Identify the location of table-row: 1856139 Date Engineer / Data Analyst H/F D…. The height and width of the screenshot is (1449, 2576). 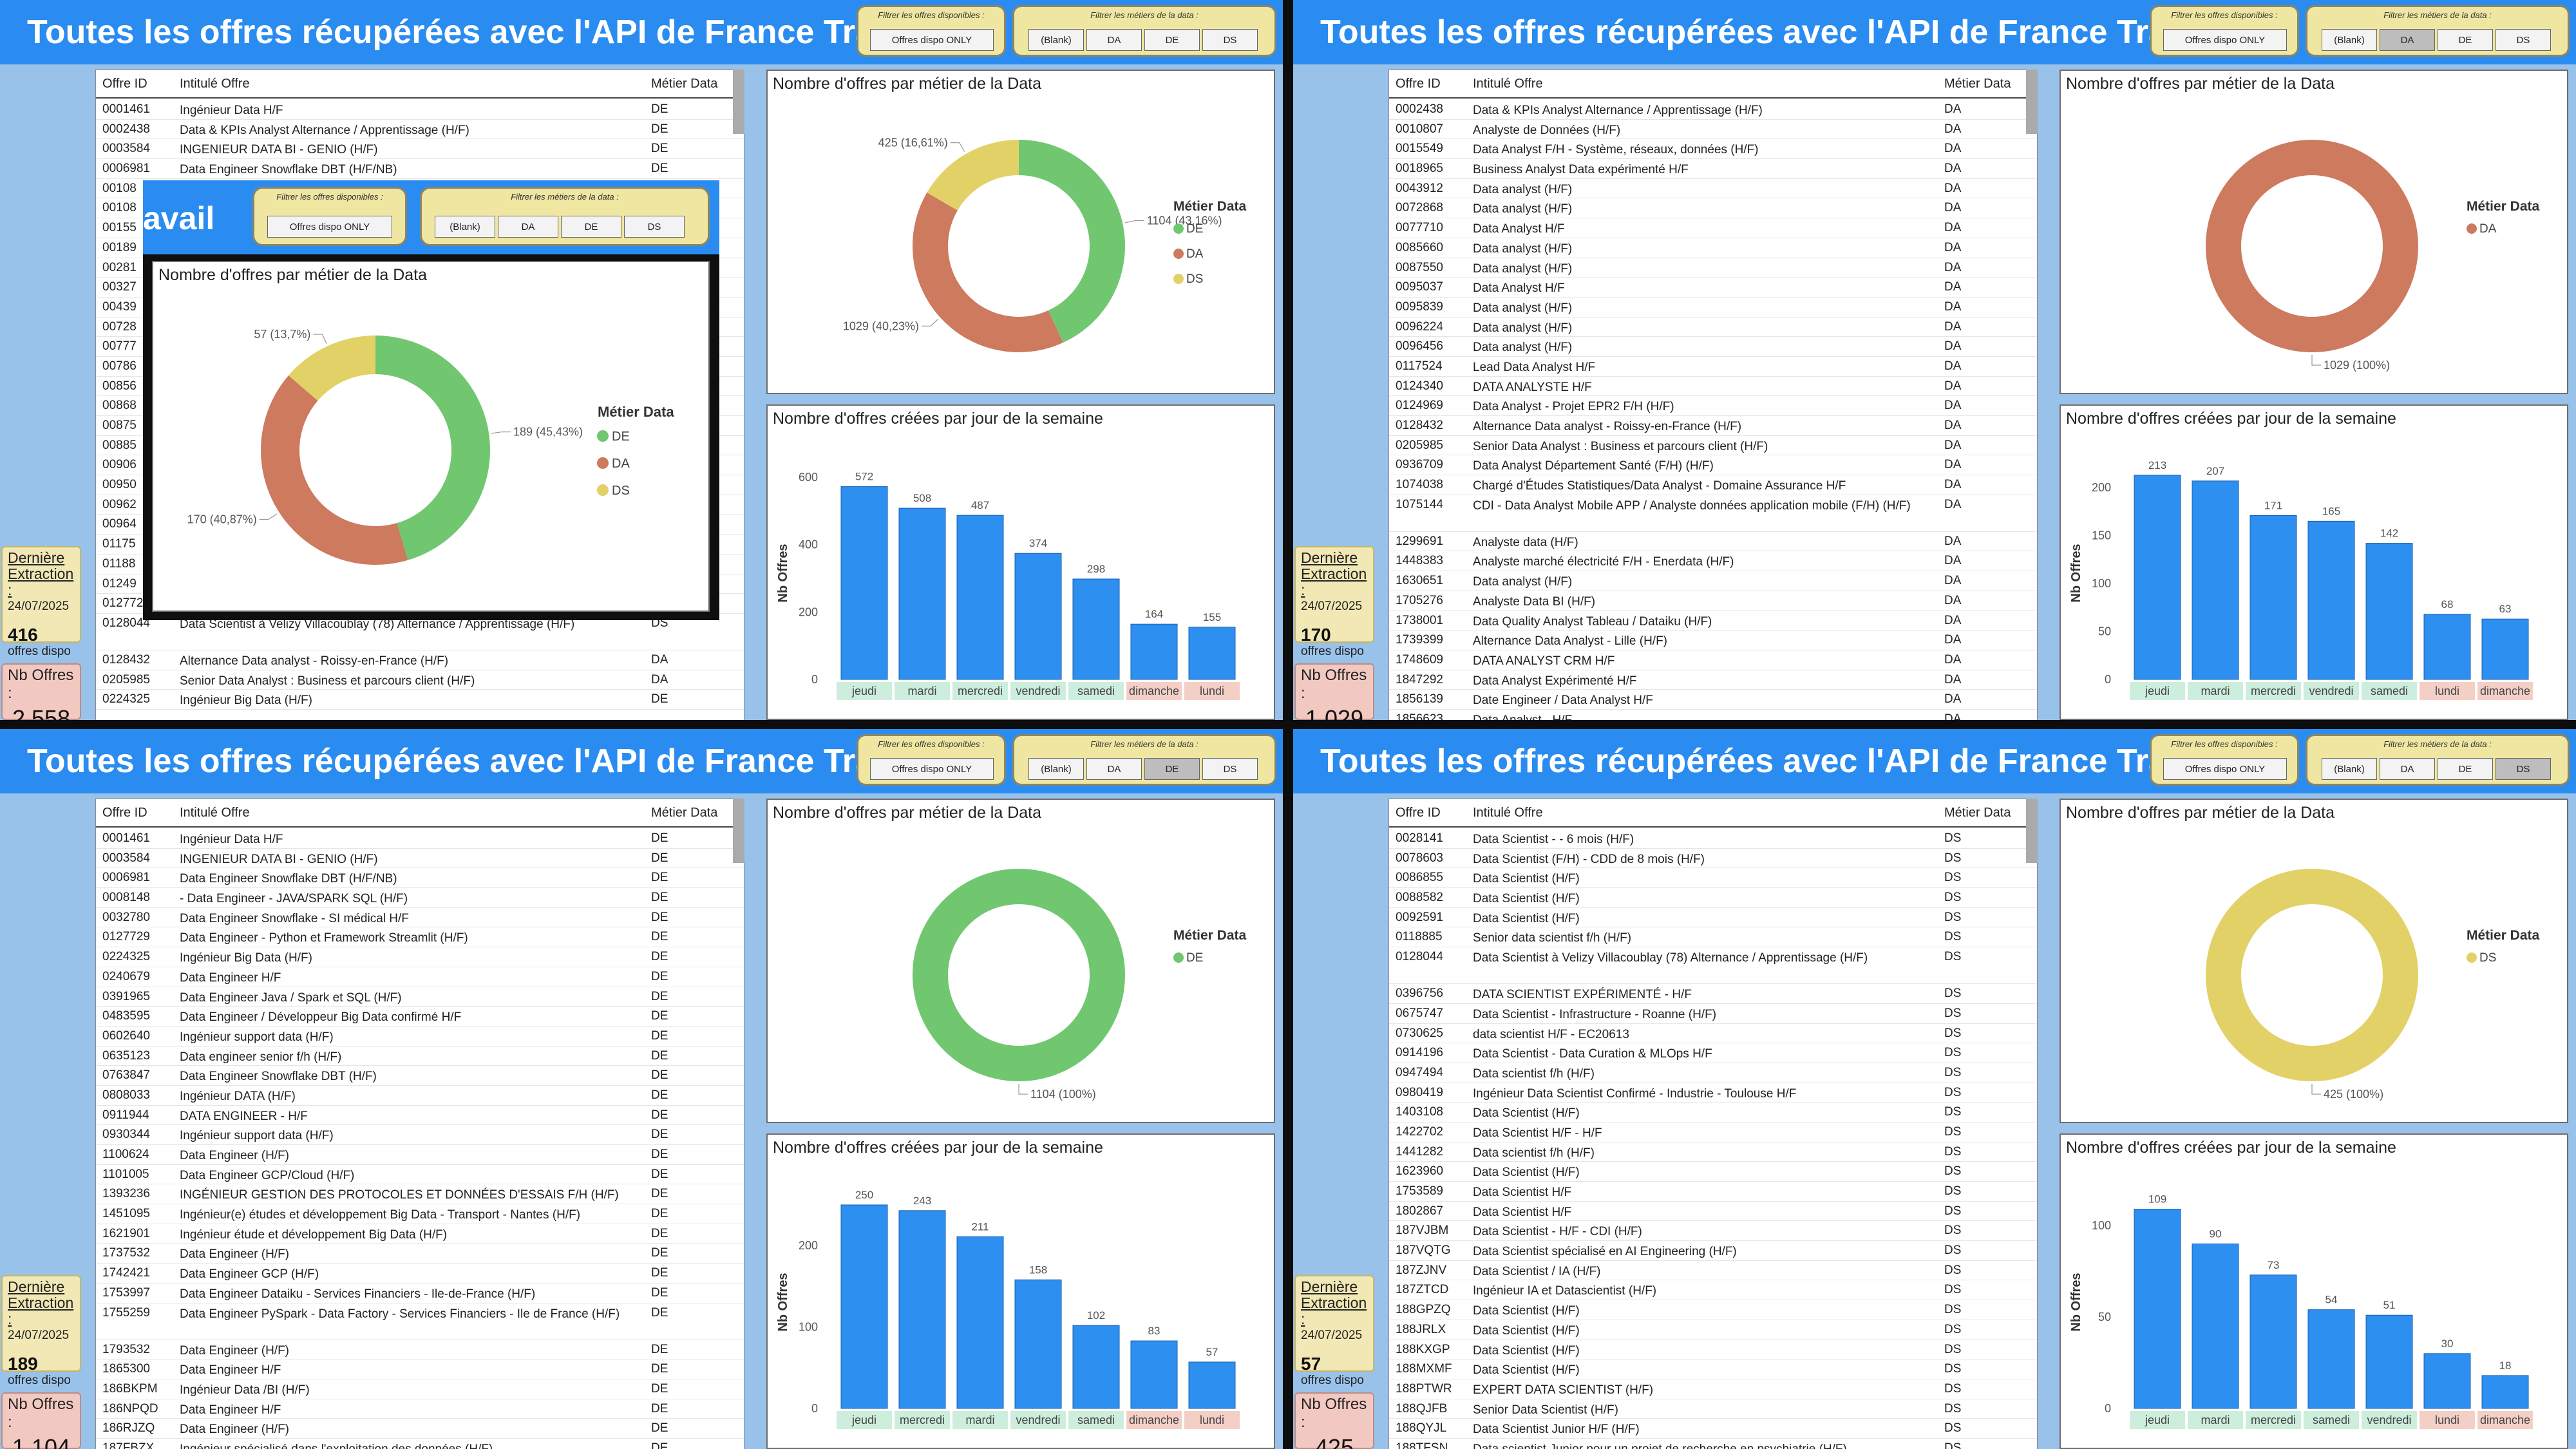
(1713, 700).